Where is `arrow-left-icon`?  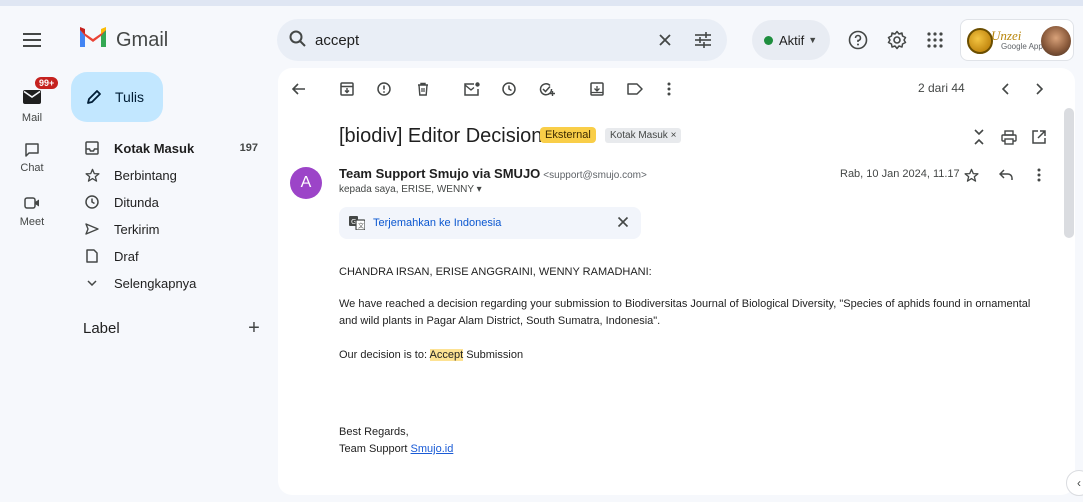 arrow-left-icon is located at coordinates (298, 89).